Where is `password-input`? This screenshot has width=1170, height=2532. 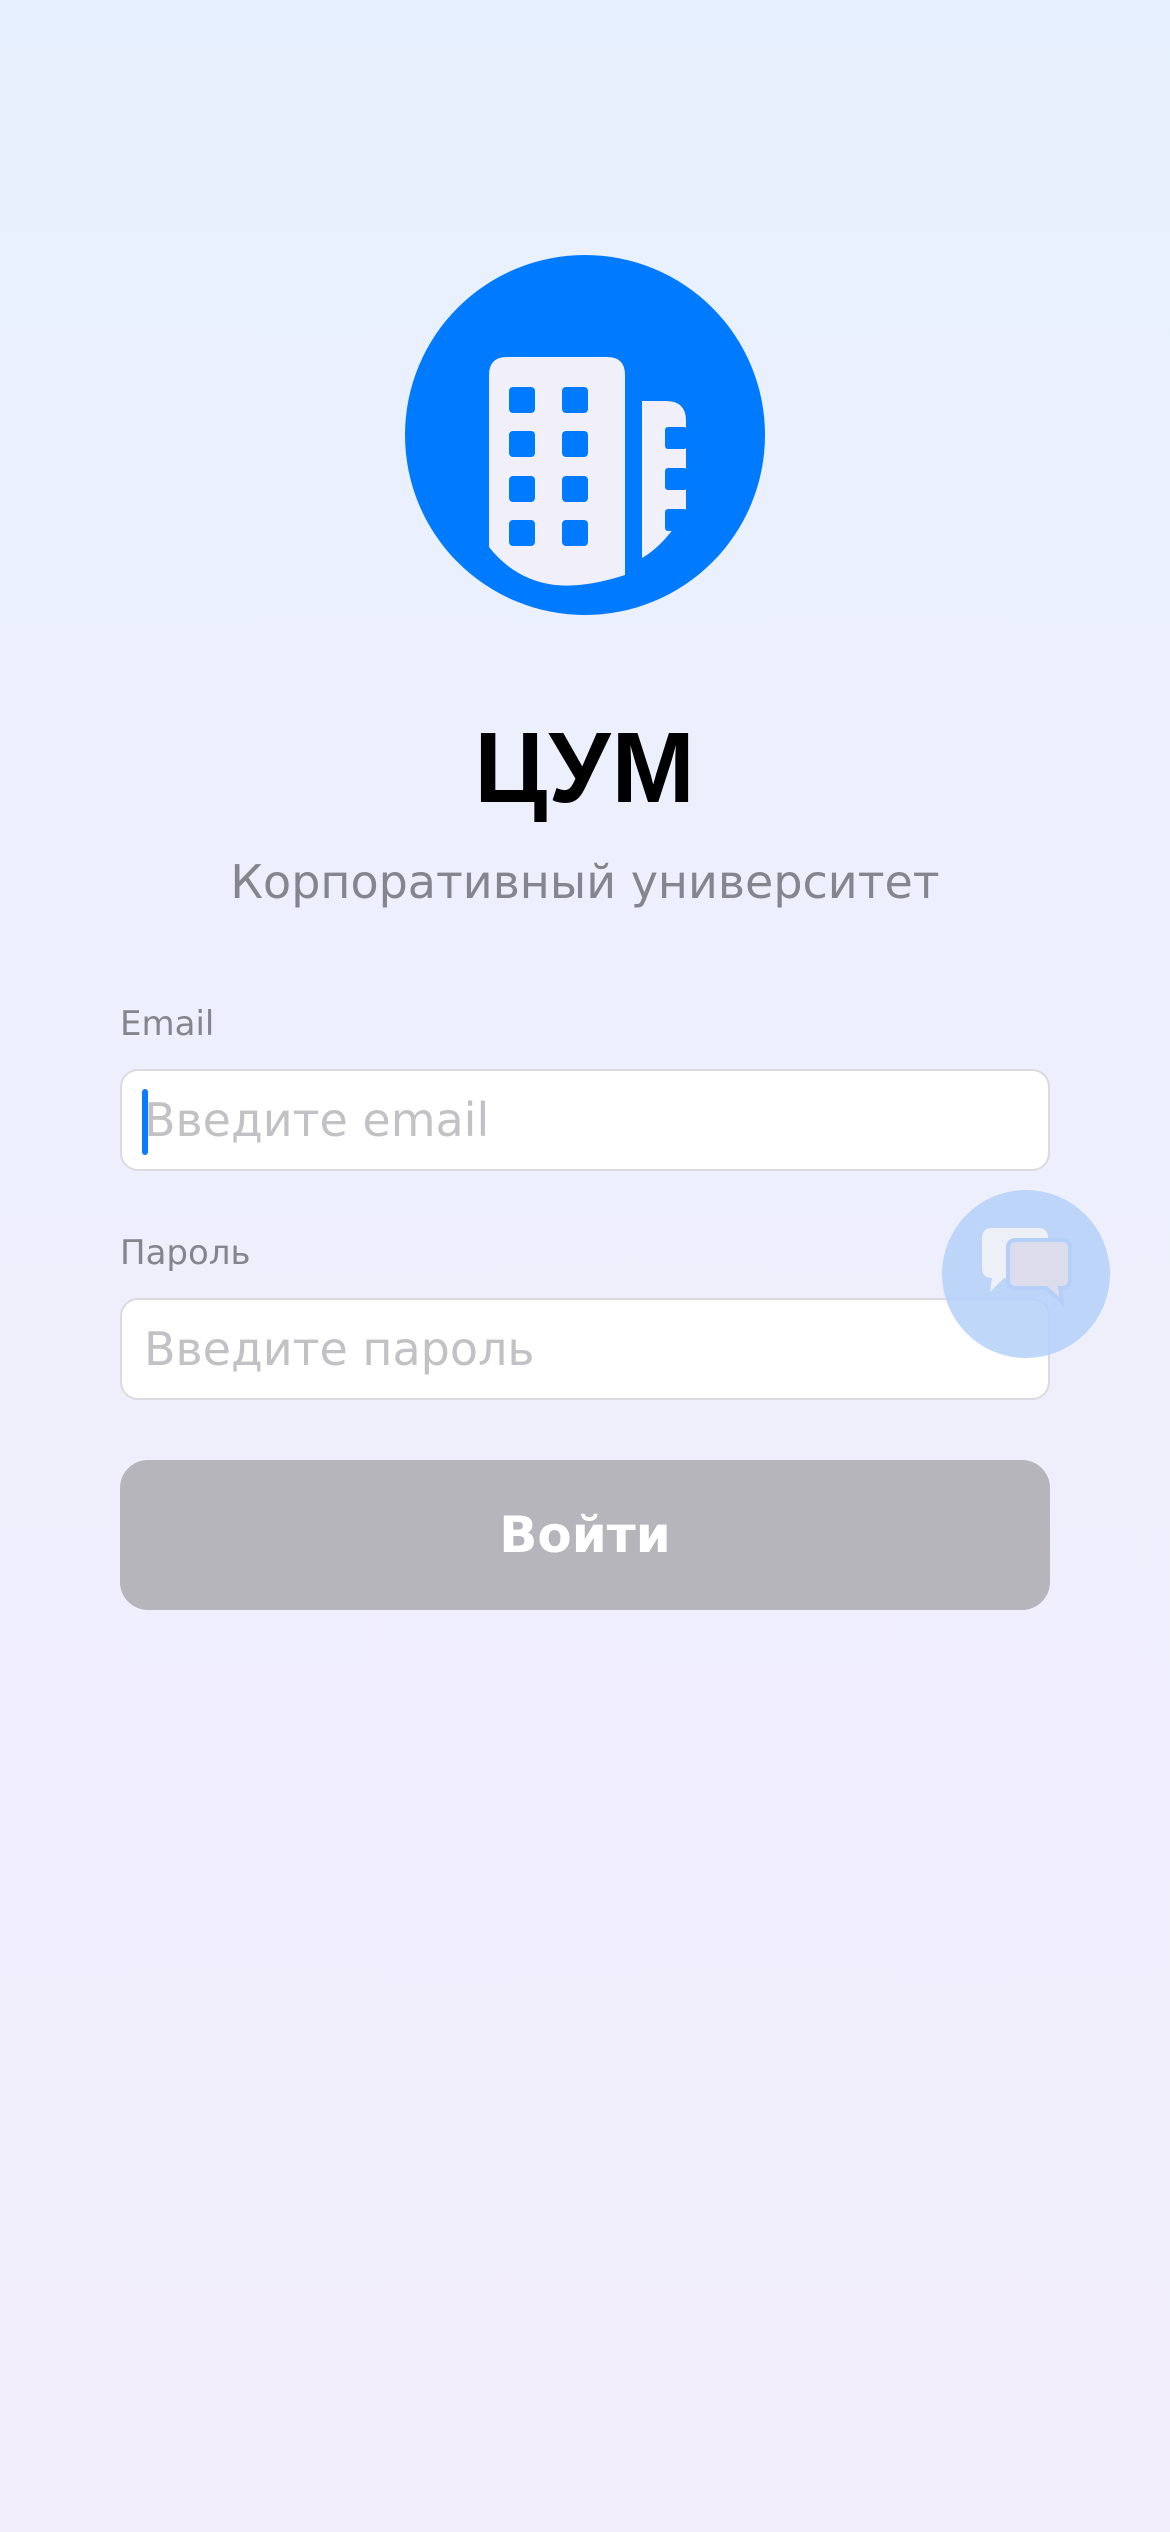 password-input is located at coordinates (584, 1349).